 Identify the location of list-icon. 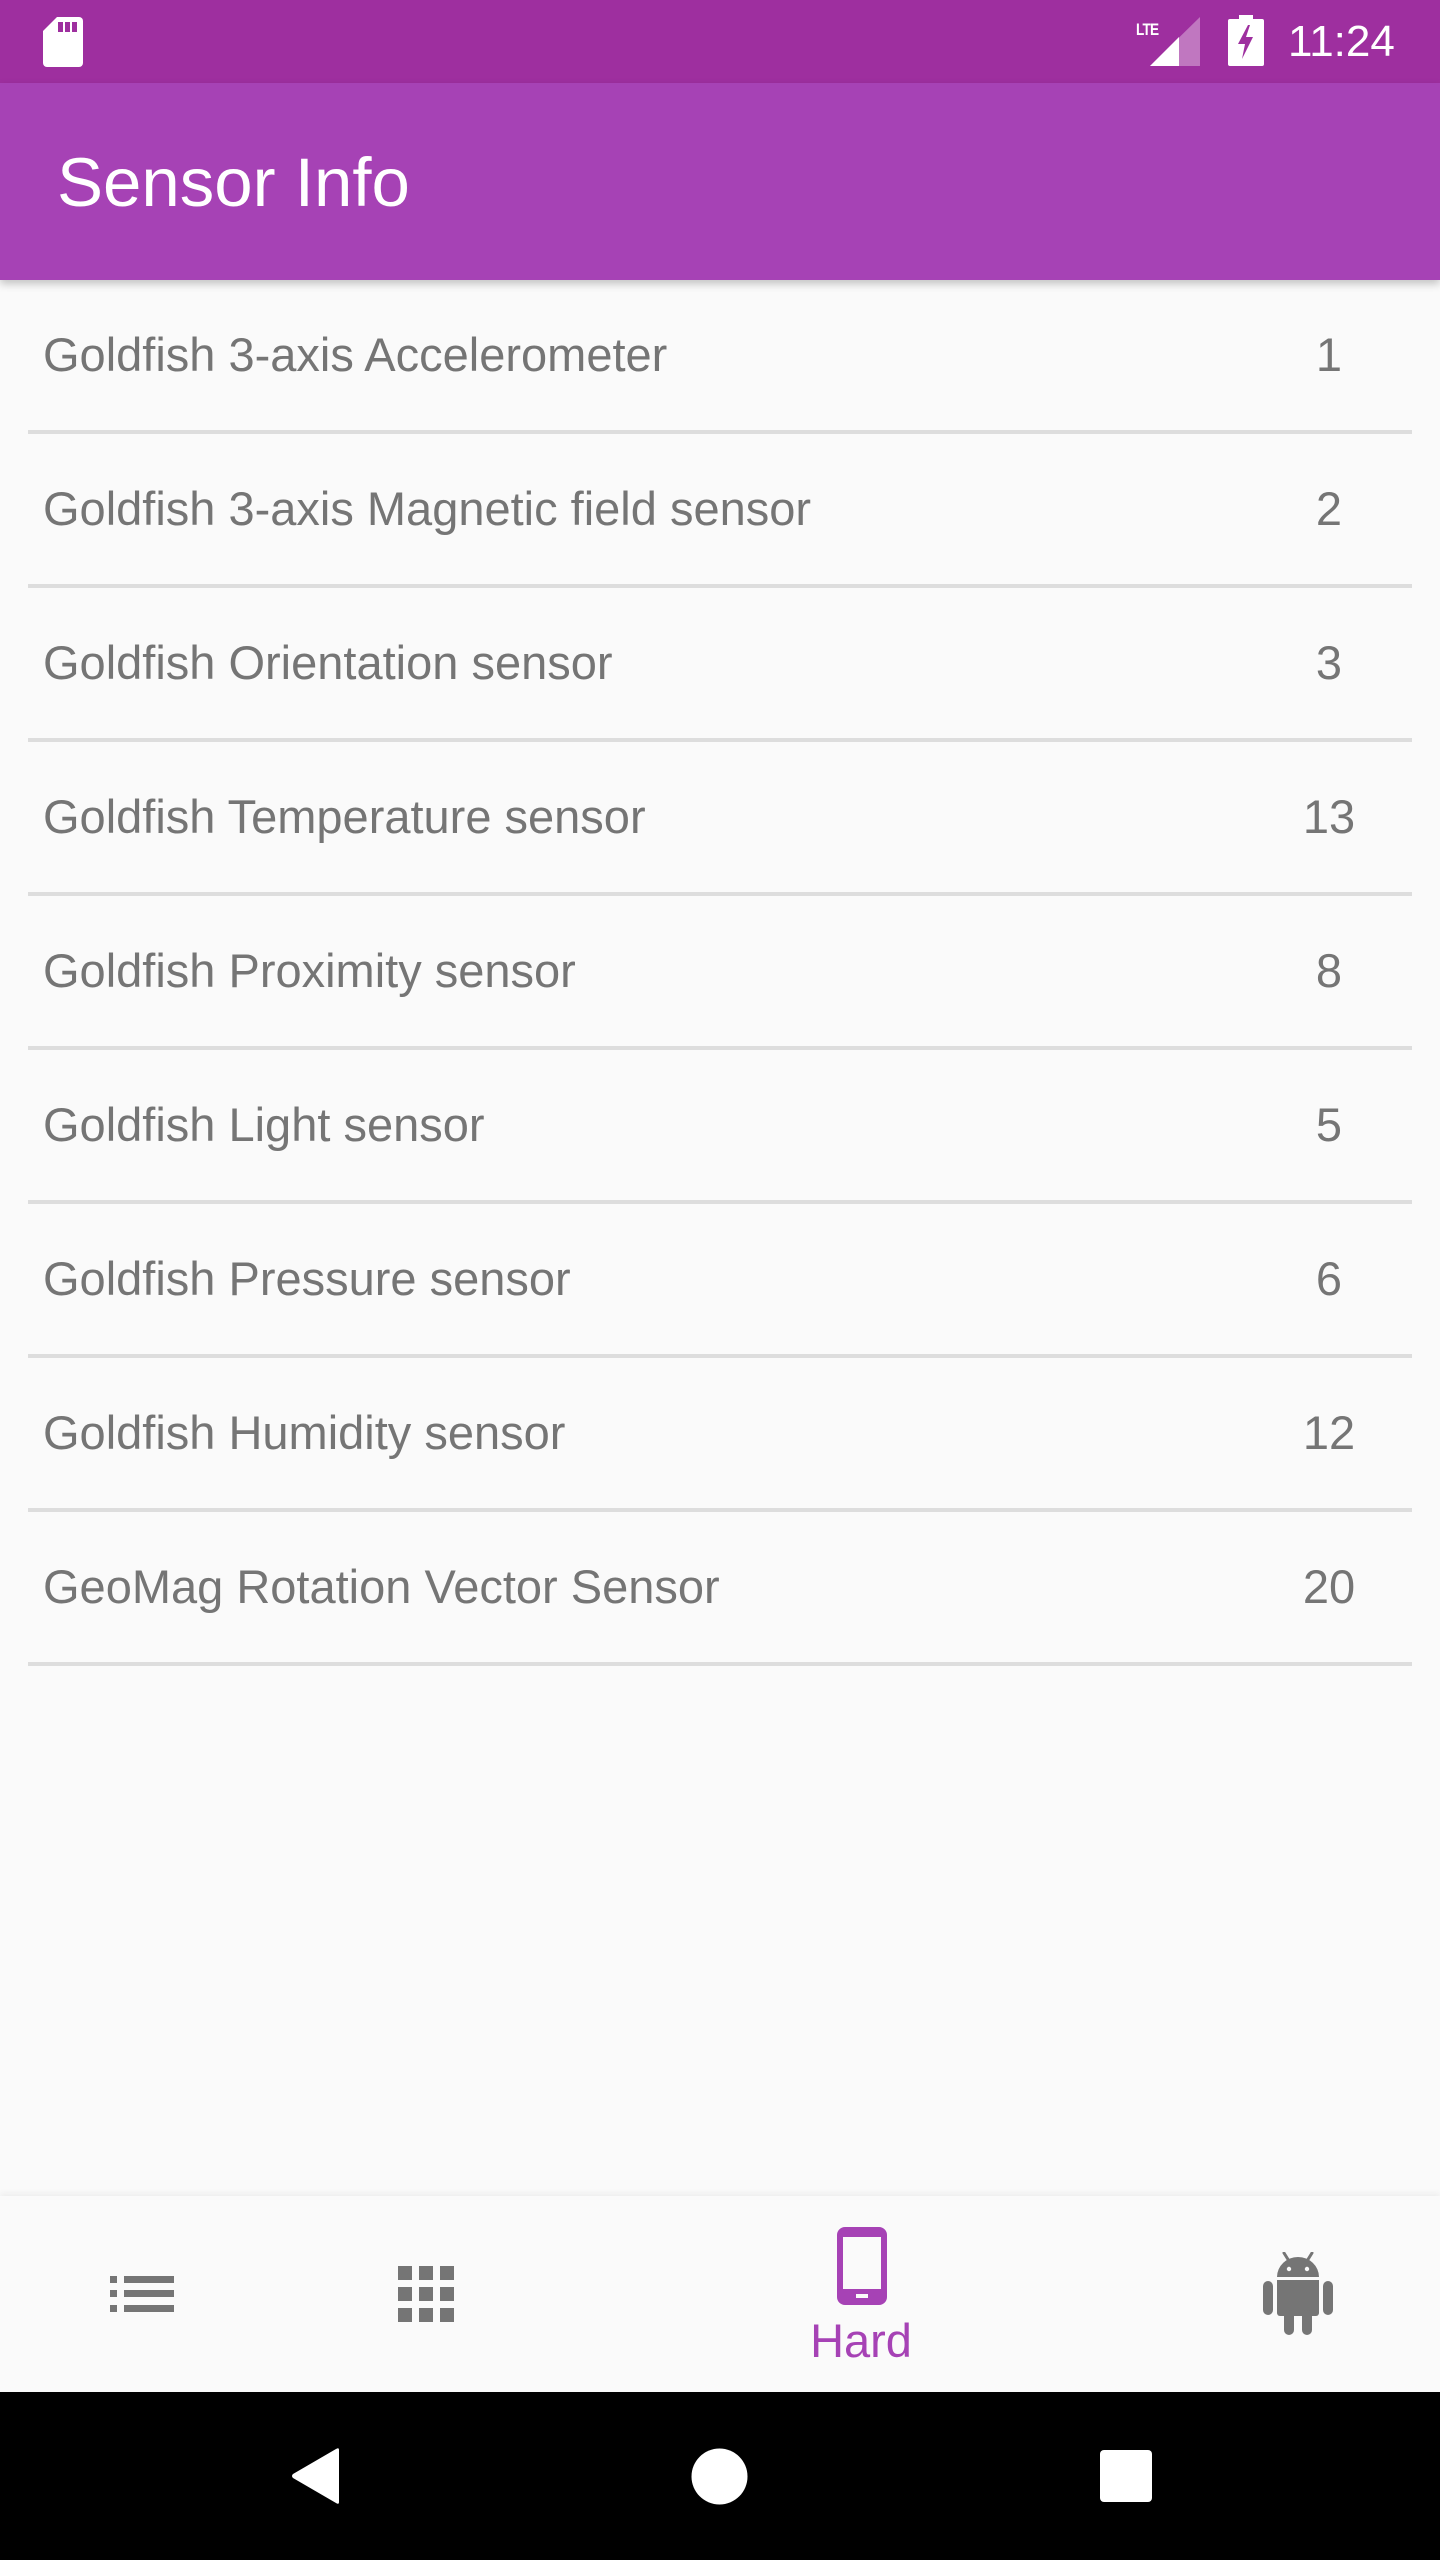
(142, 2294).